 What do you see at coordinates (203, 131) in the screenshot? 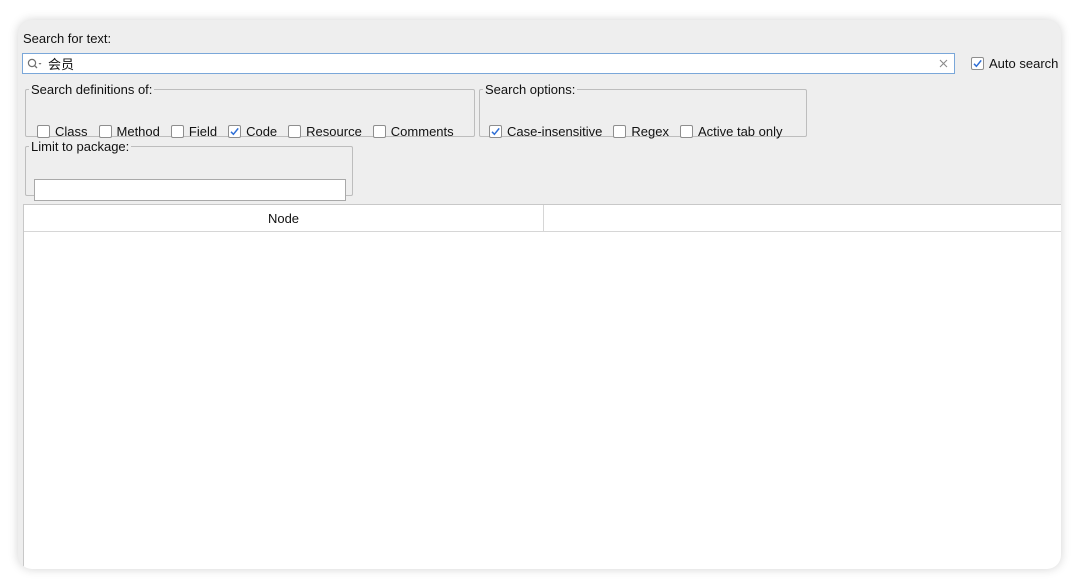
I see `field-label: Field` at bounding box center [203, 131].